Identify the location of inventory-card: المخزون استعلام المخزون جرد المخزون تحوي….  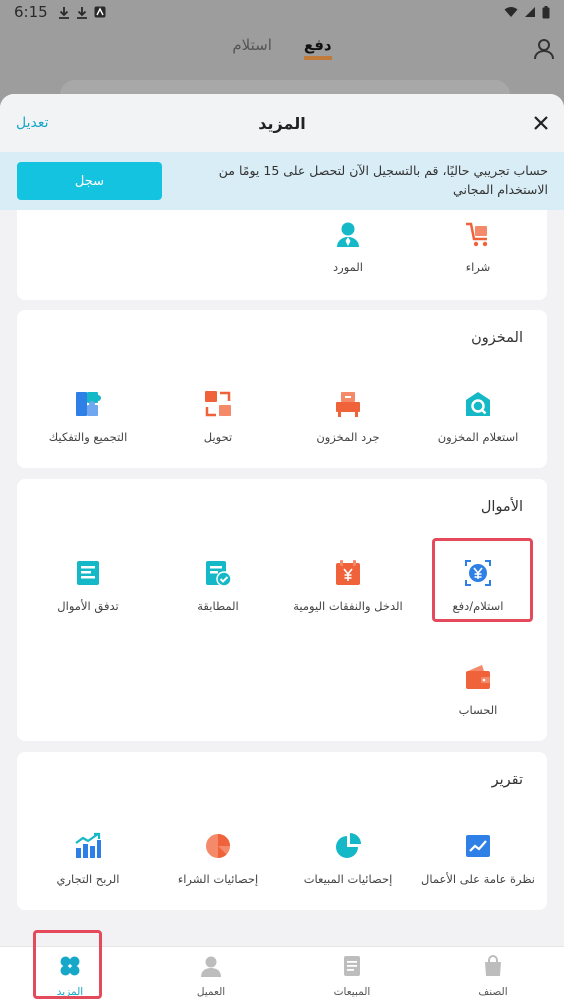
(282, 389).